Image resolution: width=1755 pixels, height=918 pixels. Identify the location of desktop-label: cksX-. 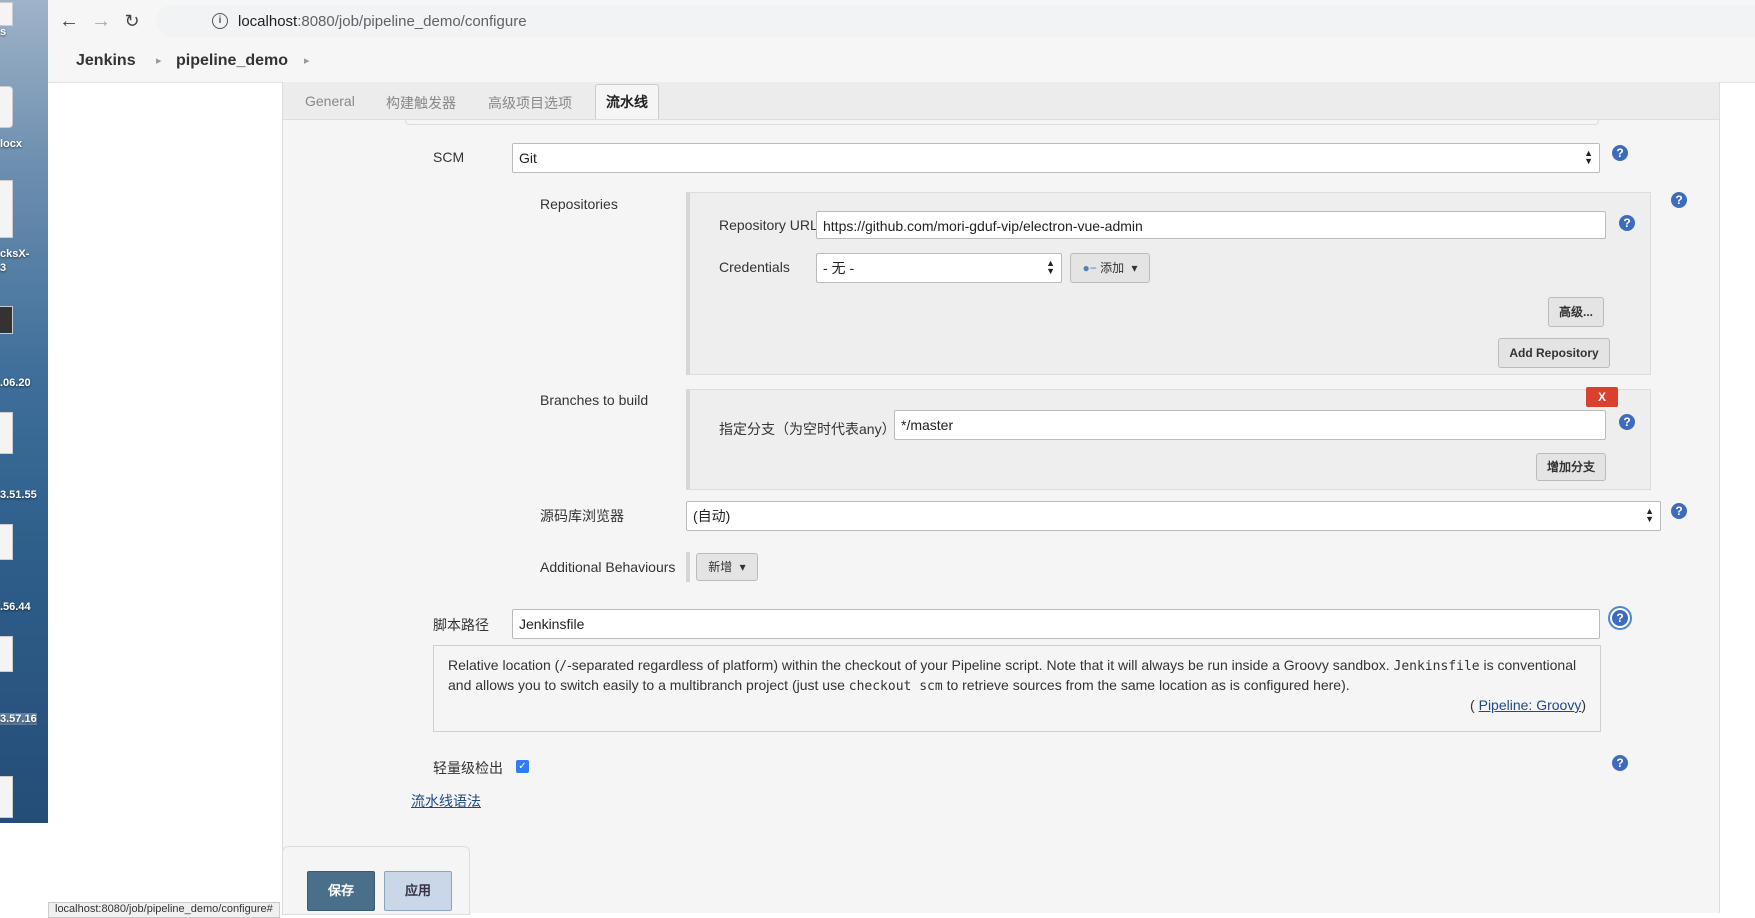
(15, 254).